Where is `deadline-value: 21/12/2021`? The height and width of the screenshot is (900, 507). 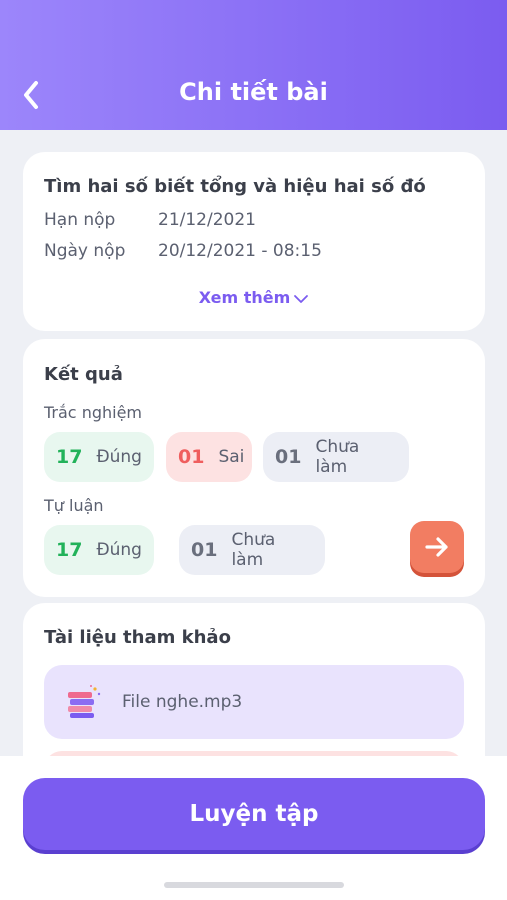
deadline-value: 21/12/2021 is located at coordinates (207, 220).